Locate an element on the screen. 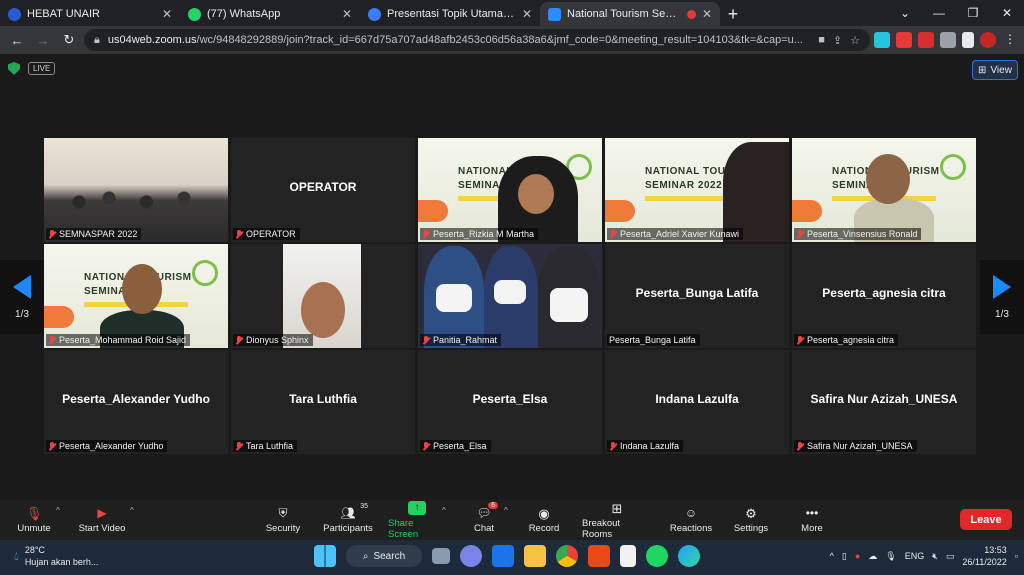  settings-button: ⚙ Settings is located at coordinates (751, 520).